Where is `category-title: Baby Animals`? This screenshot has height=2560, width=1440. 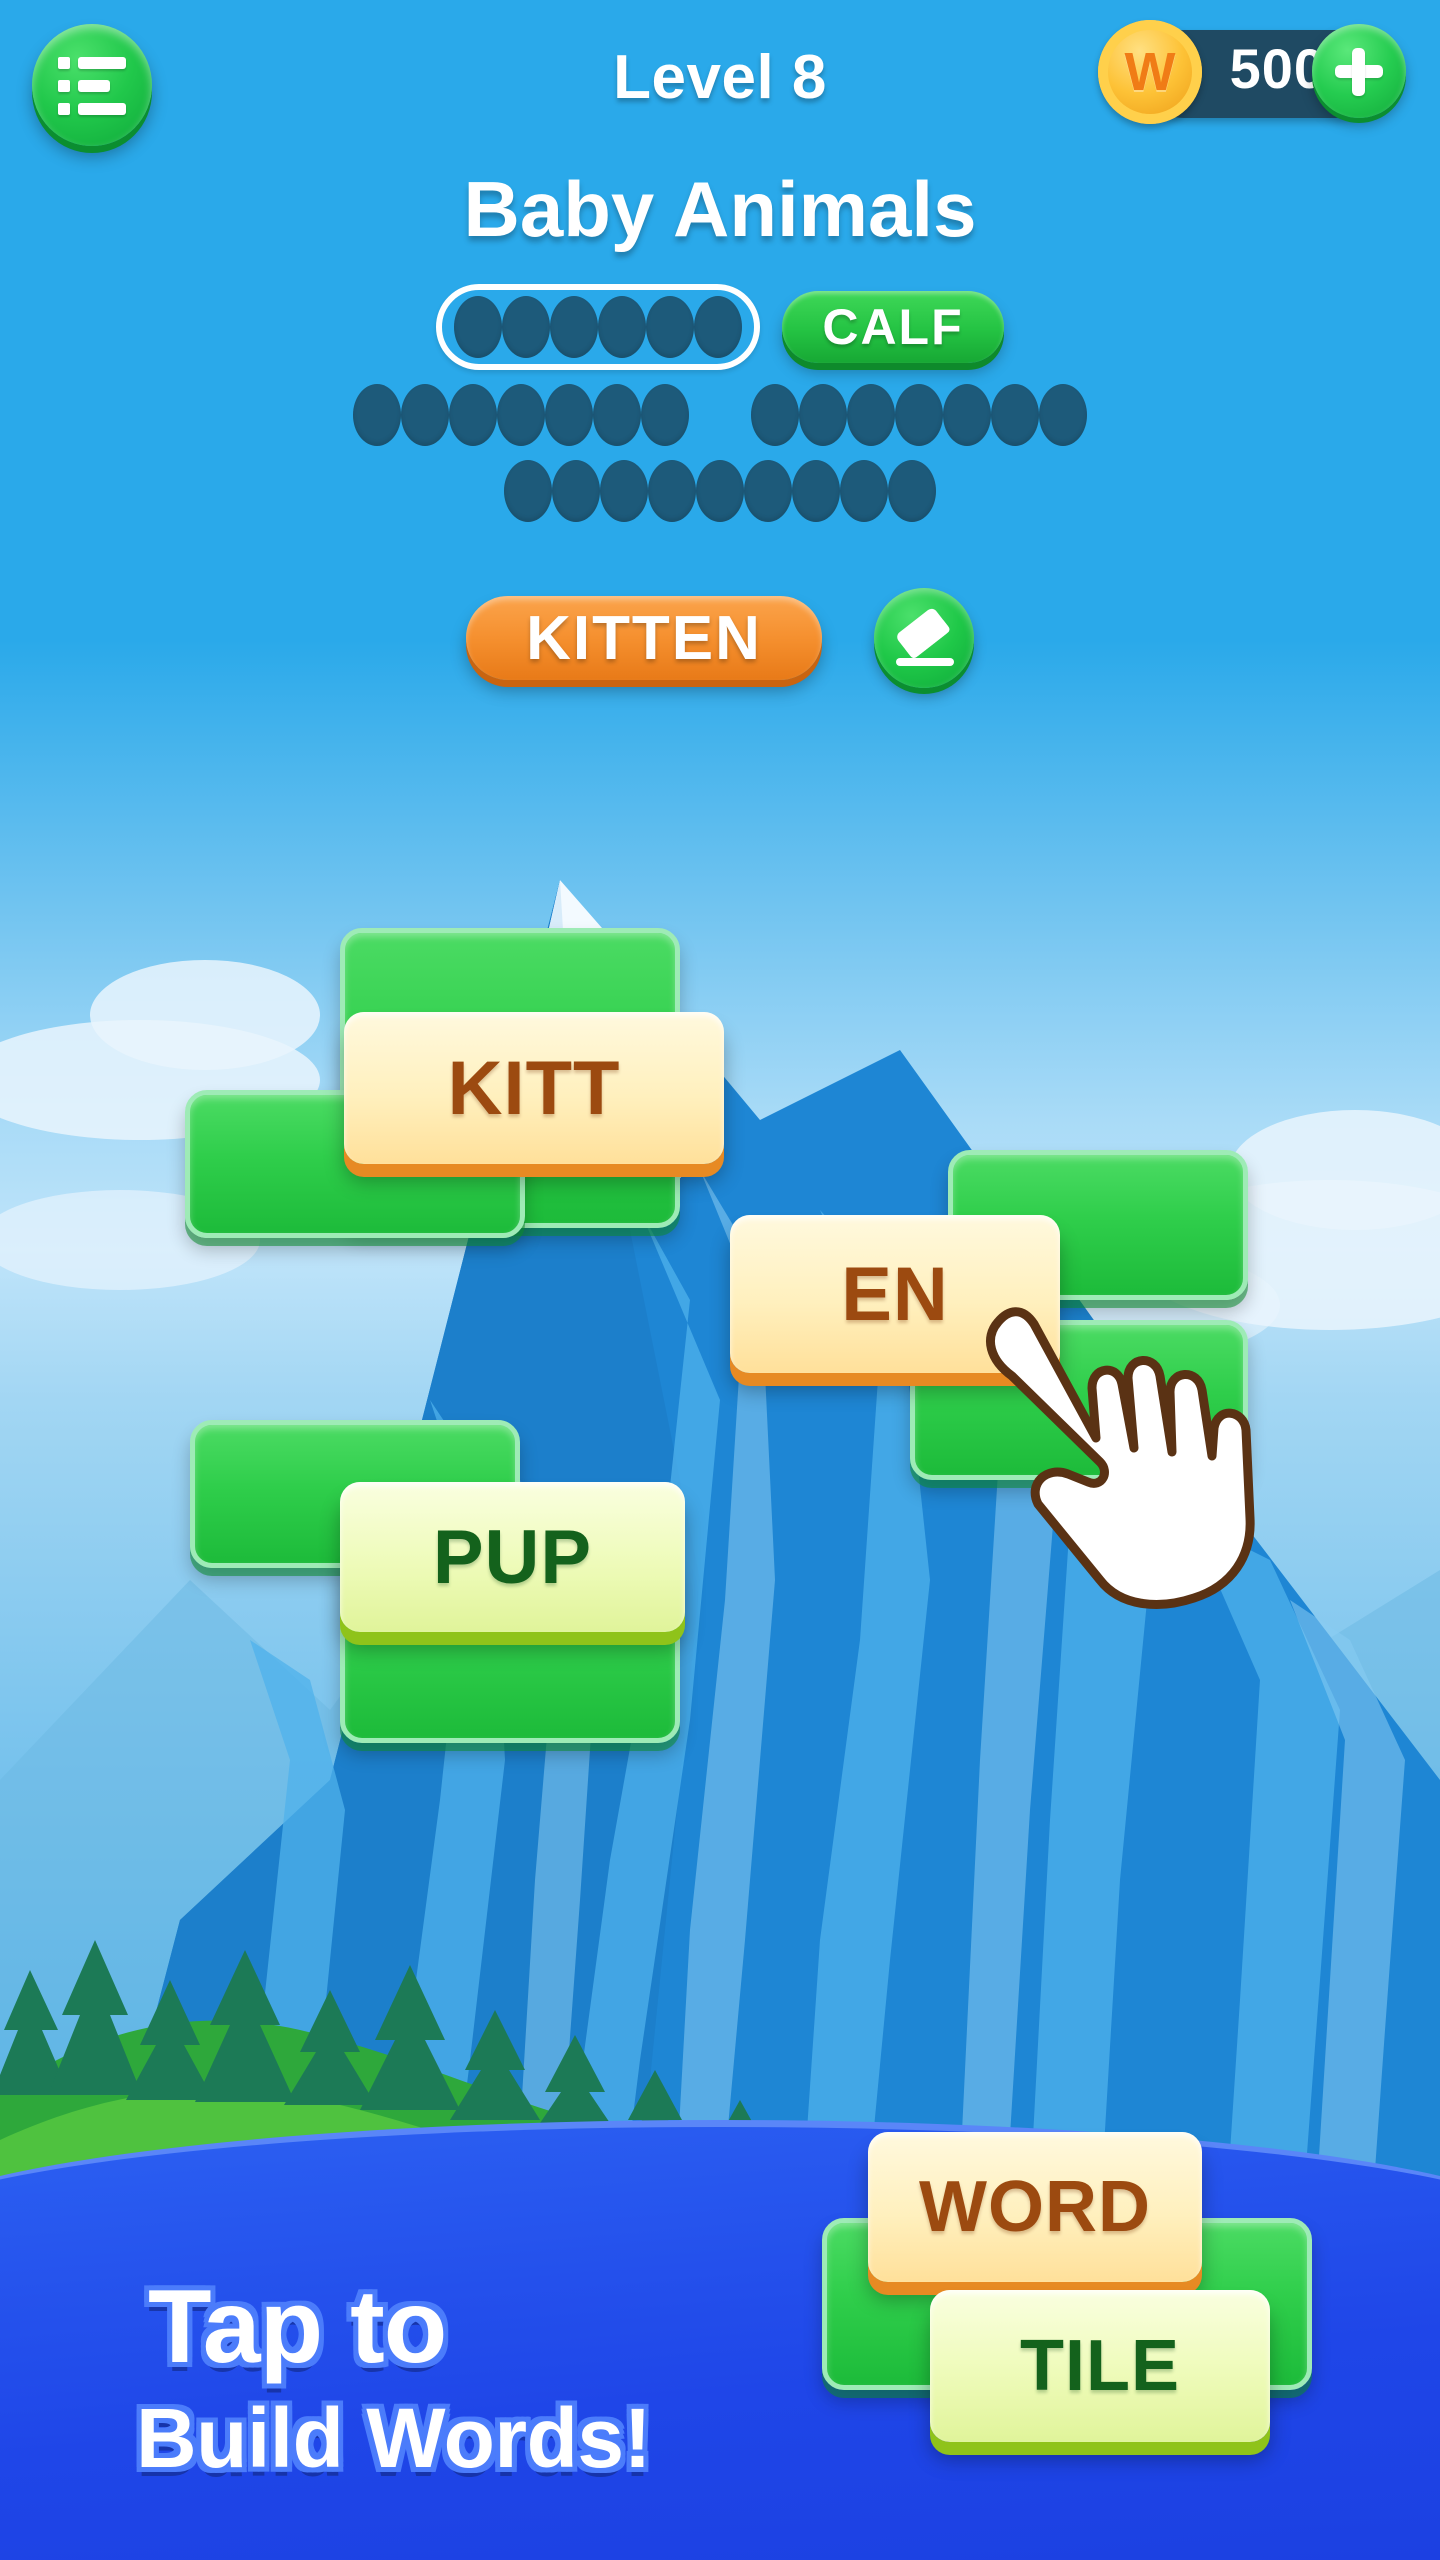 category-title: Baby Animals is located at coordinates (720, 209).